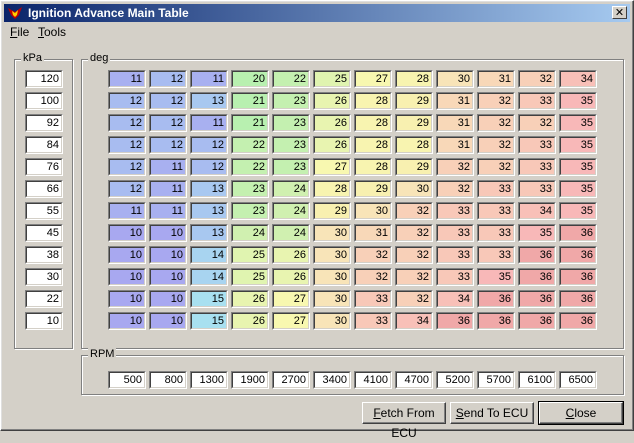 The height and width of the screenshot is (443, 634). Describe the element at coordinates (44, 145) in the screenshot. I see `kpa-cell: 84` at that location.